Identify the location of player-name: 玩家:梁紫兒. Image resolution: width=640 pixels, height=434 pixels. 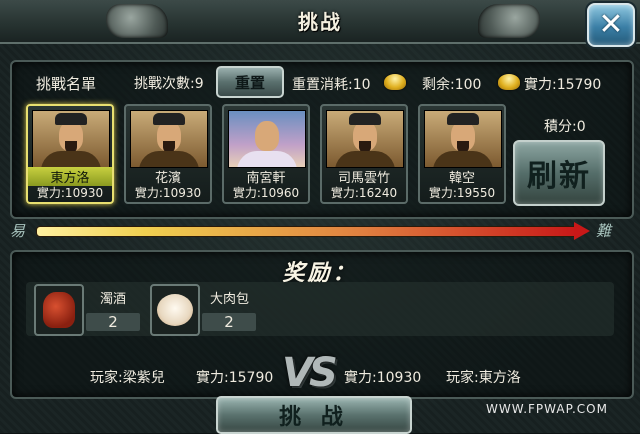
(127, 378).